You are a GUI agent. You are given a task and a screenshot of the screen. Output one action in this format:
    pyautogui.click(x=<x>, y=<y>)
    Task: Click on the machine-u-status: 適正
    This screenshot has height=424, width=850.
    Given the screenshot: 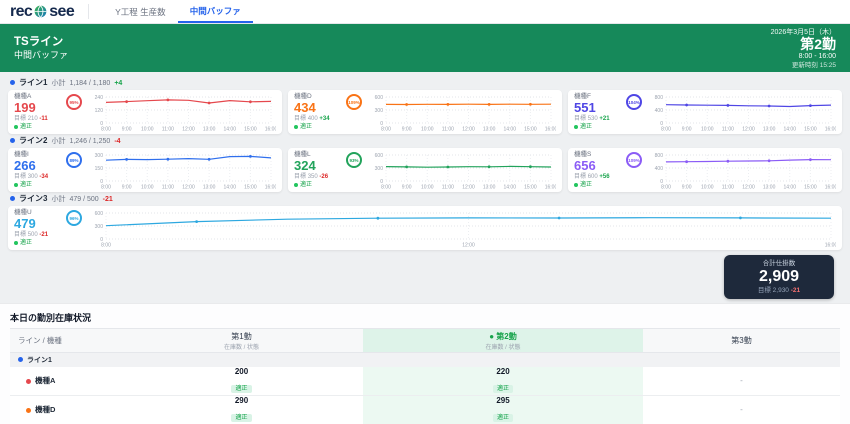 What is the action you would take?
    pyautogui.click(x=50, y=243)
    